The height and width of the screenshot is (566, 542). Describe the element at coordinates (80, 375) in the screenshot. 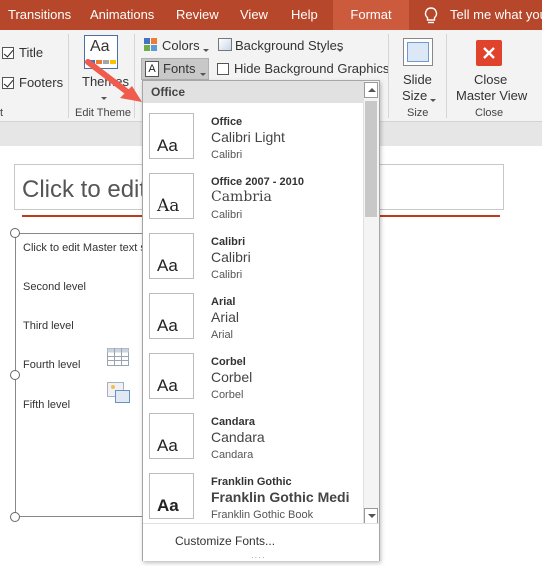

I see `content-placeholder-box` at that location.